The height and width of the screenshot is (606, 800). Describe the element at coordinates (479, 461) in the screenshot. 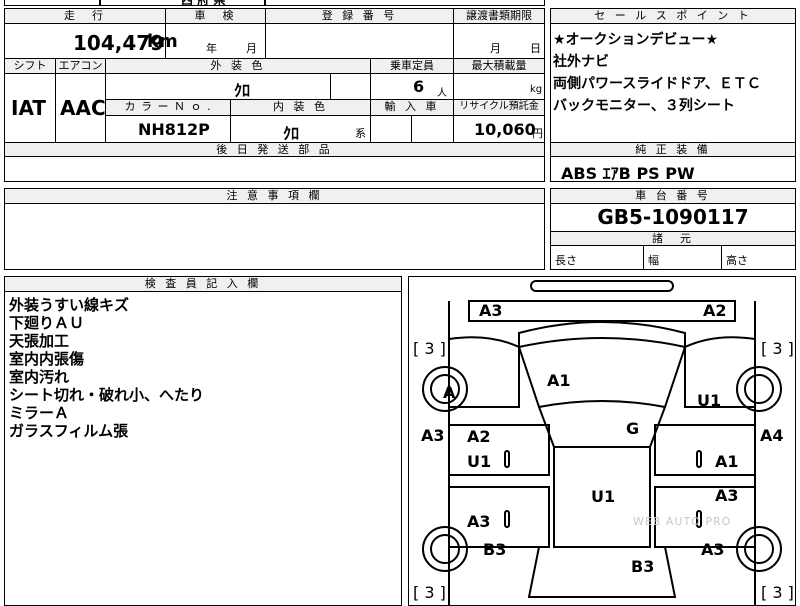

I see `damage-door-fl-2: U1` at that location.